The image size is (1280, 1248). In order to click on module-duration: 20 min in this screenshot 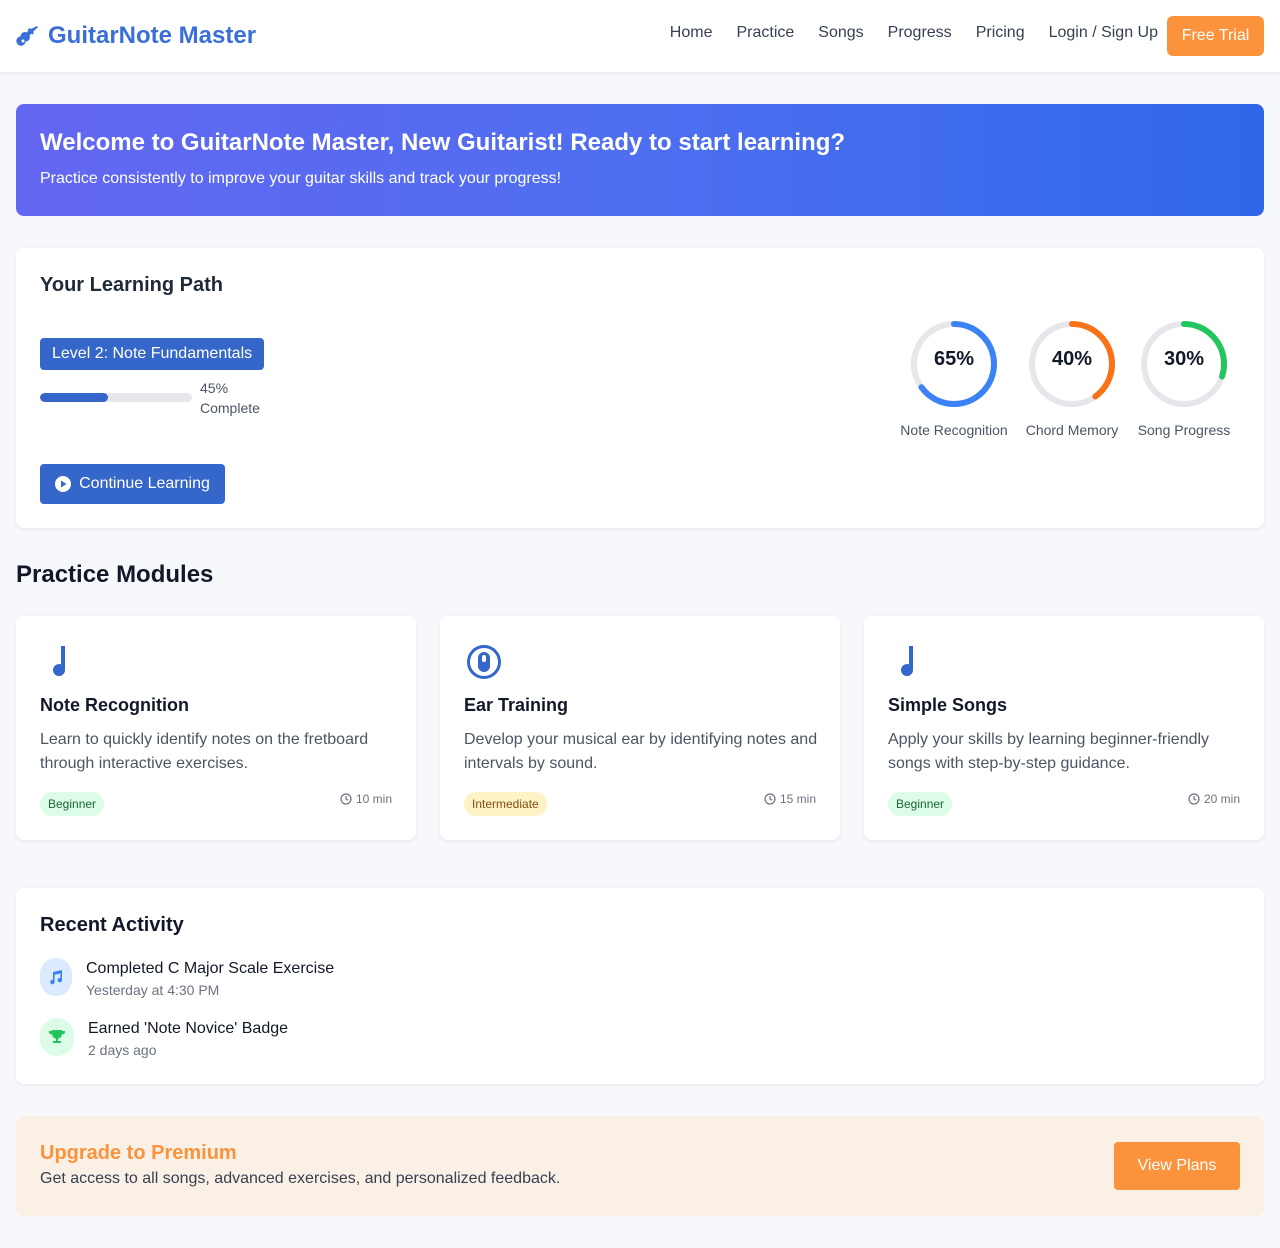, I will do `click(1214, 799)`.